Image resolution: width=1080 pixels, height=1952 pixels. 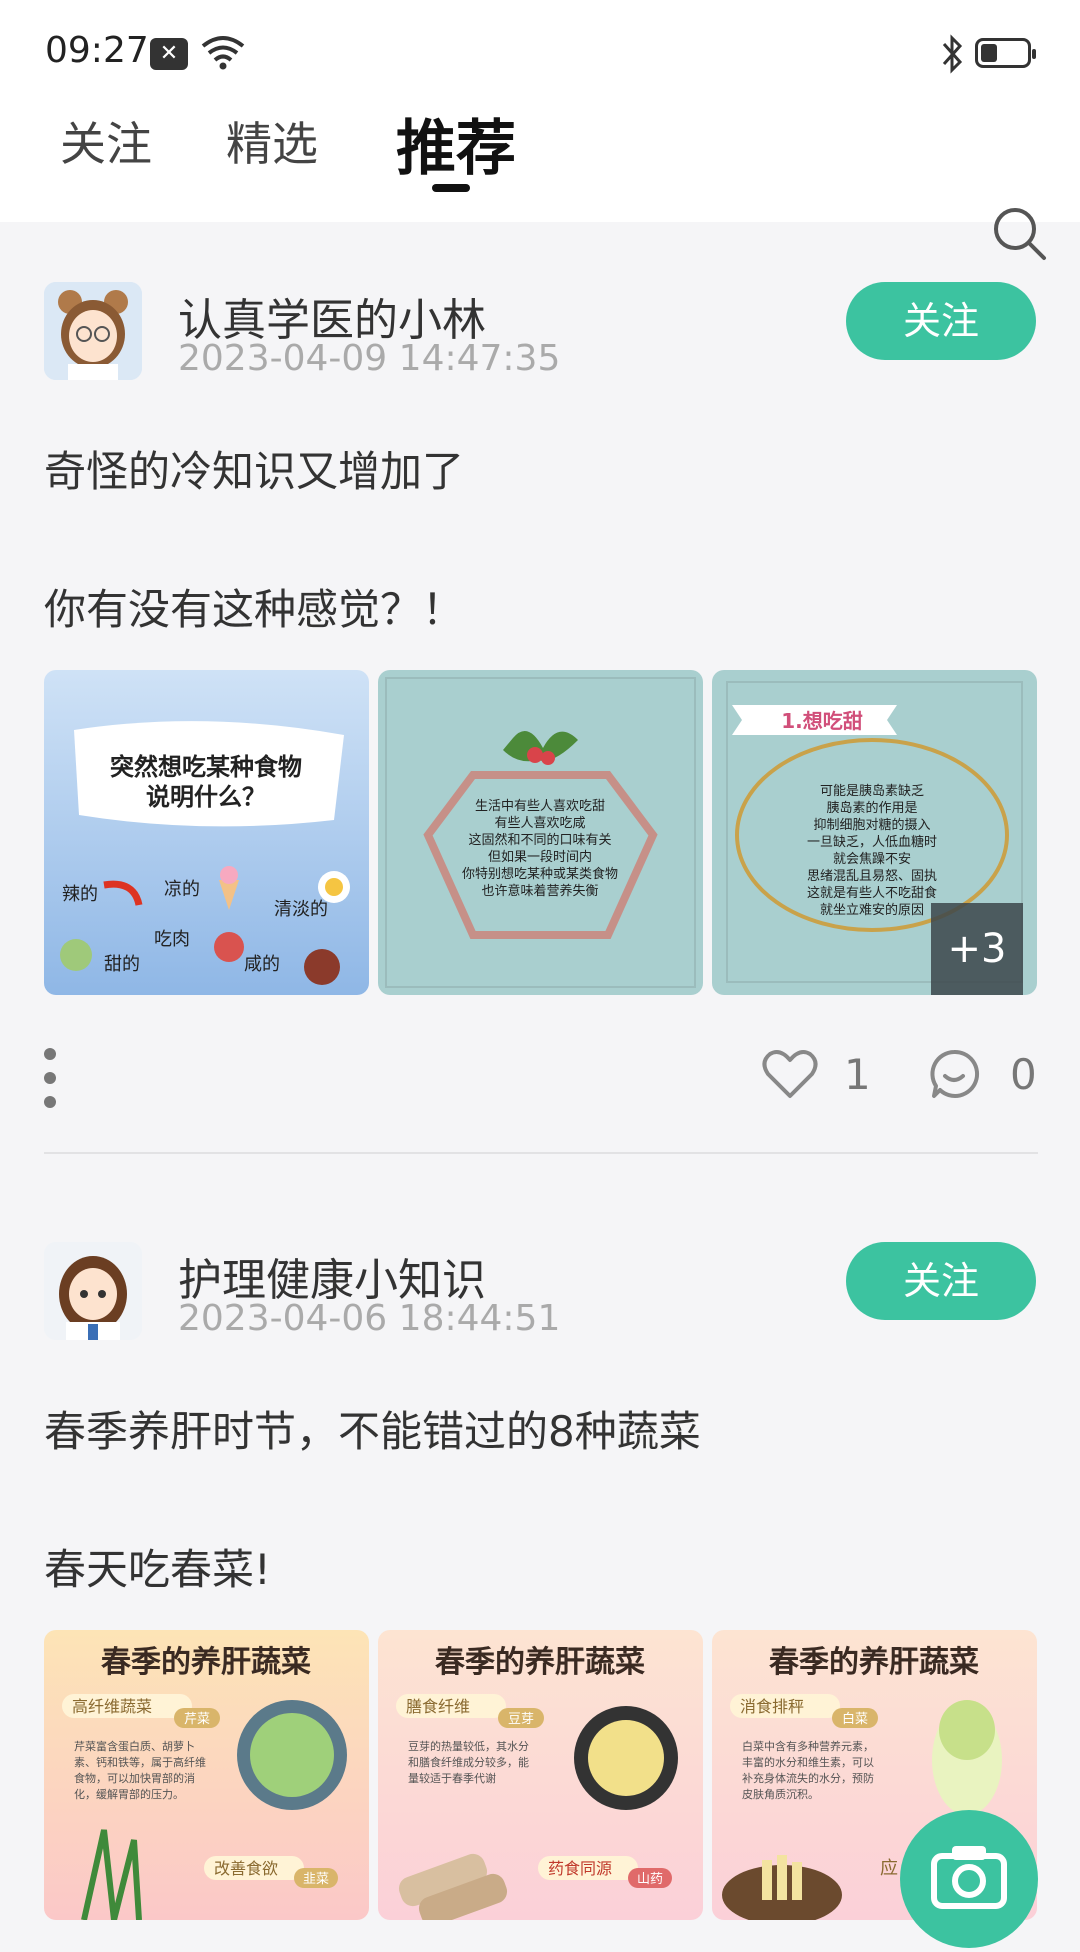 What do you see at coordinates (872, 791) in the screenshot?
I see `svg-text: 可能是胰岛素缺乏` at bounding box center [872, 791].